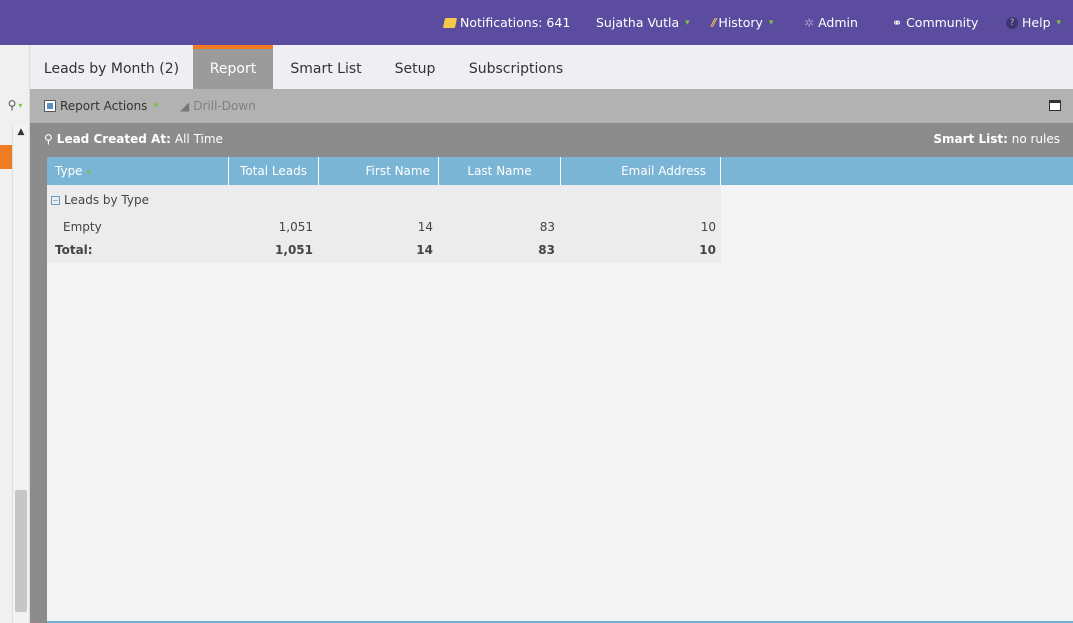 The width and height of the screenshot is (1073, 623). I want to click on report-toolbar: Report Actions ▾ ◢ Drill-Down, so click(551, 106).